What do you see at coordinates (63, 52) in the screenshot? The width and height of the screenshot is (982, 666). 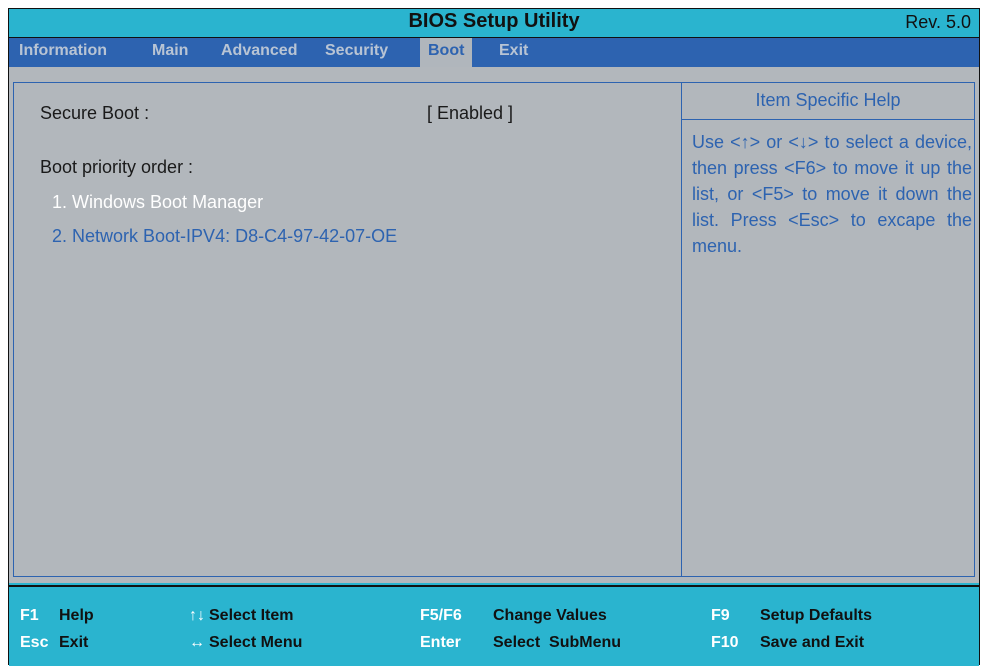 I see `tab-information: Information` at bounding box center [63, 52].